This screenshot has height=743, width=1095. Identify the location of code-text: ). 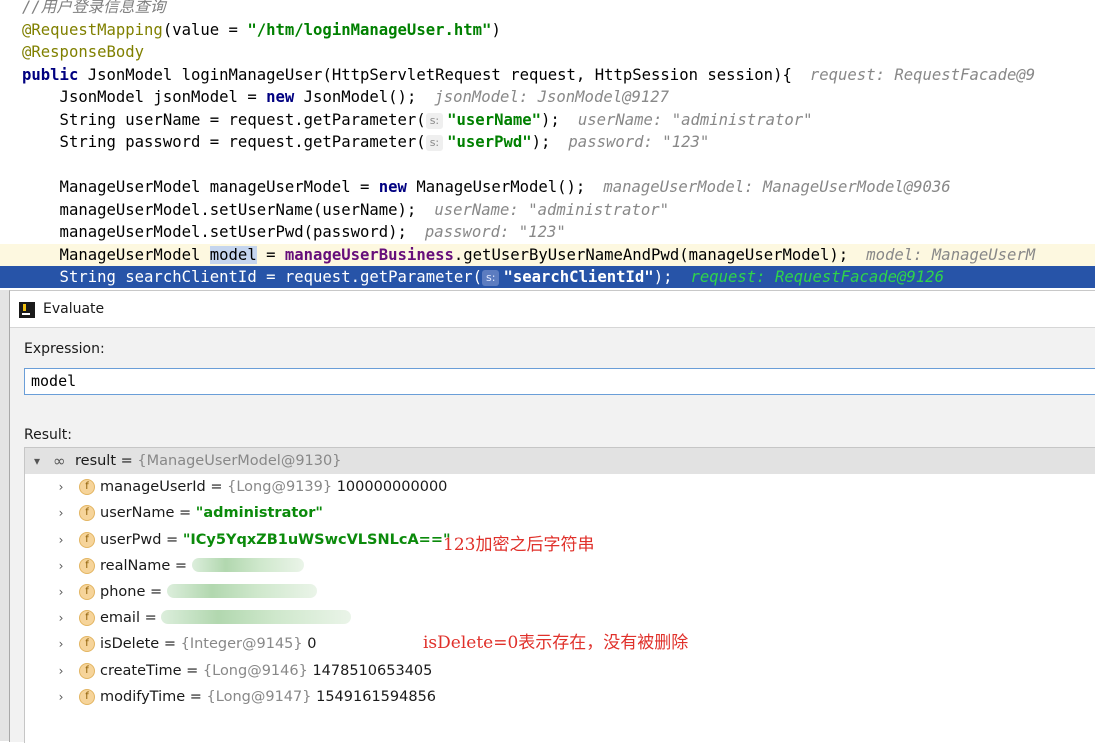
(496, 30).